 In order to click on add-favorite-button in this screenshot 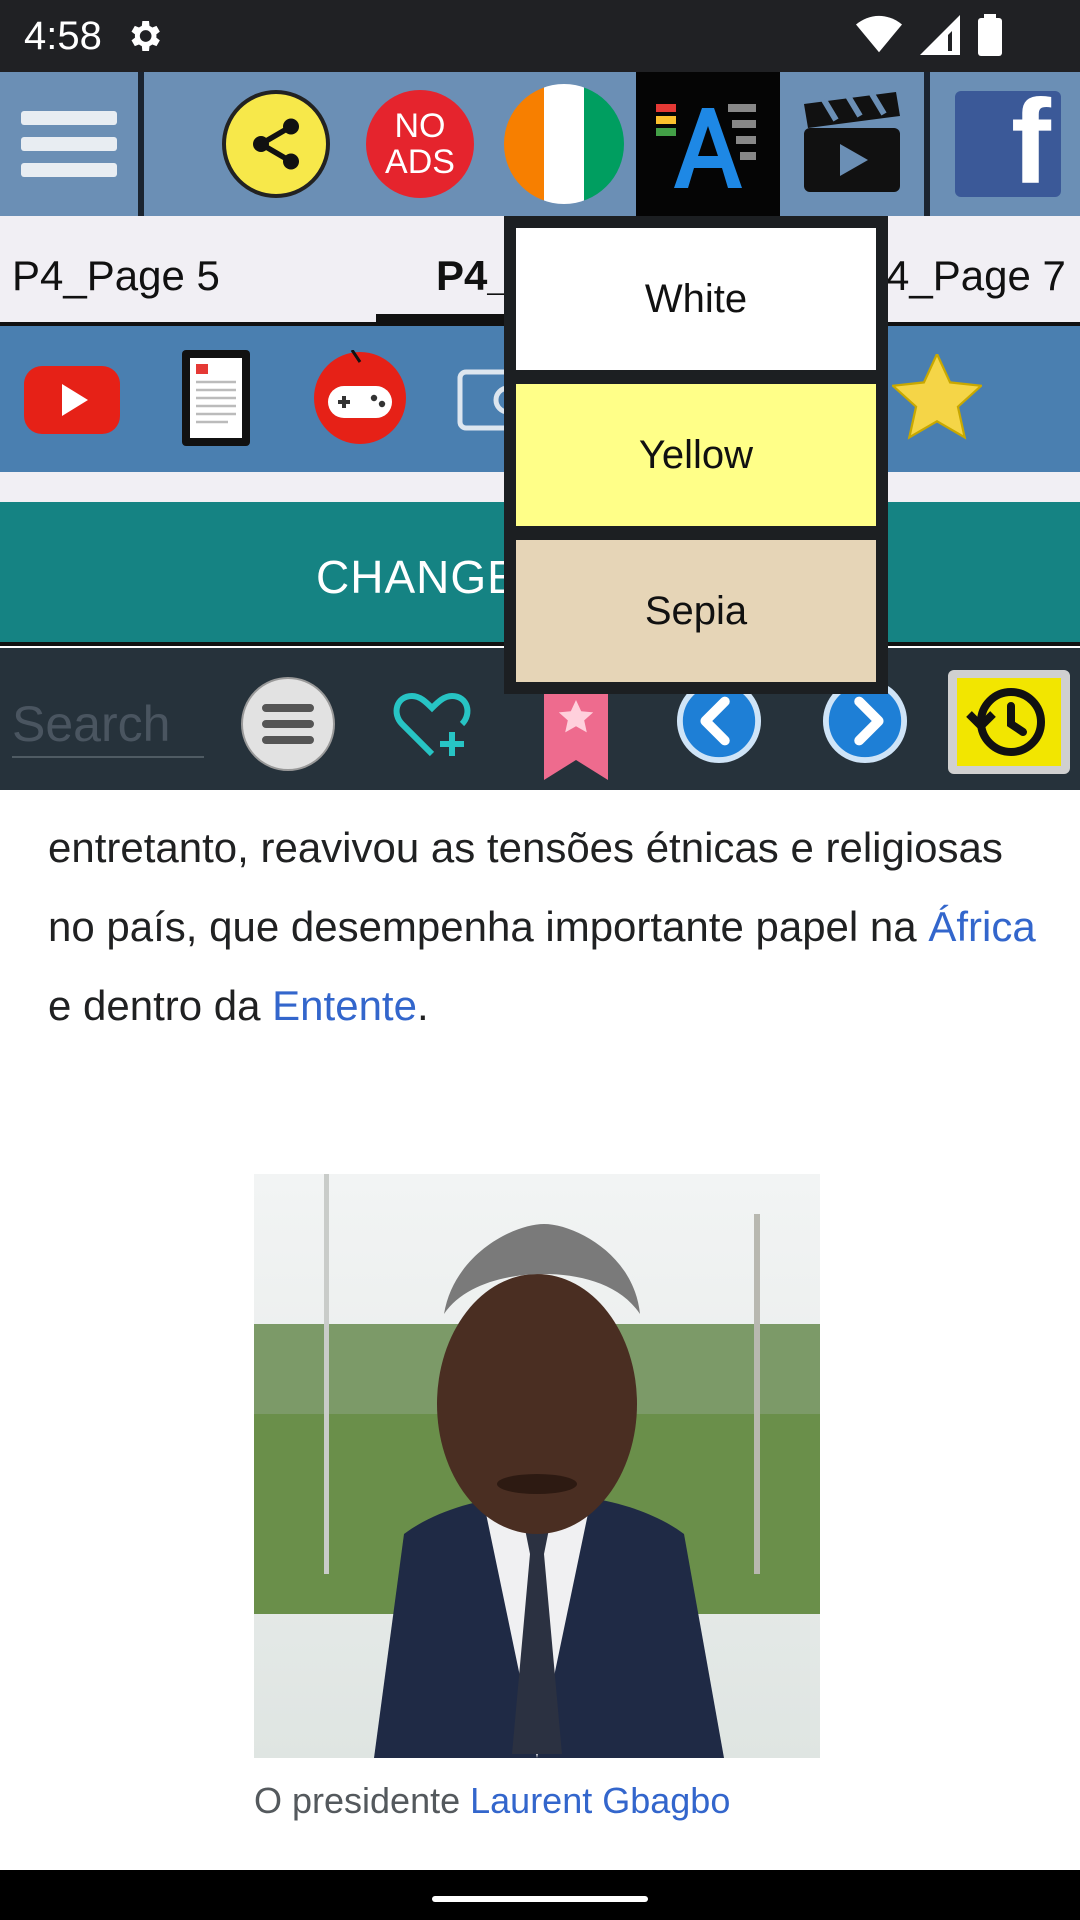, I will do `click(432, 726)`.